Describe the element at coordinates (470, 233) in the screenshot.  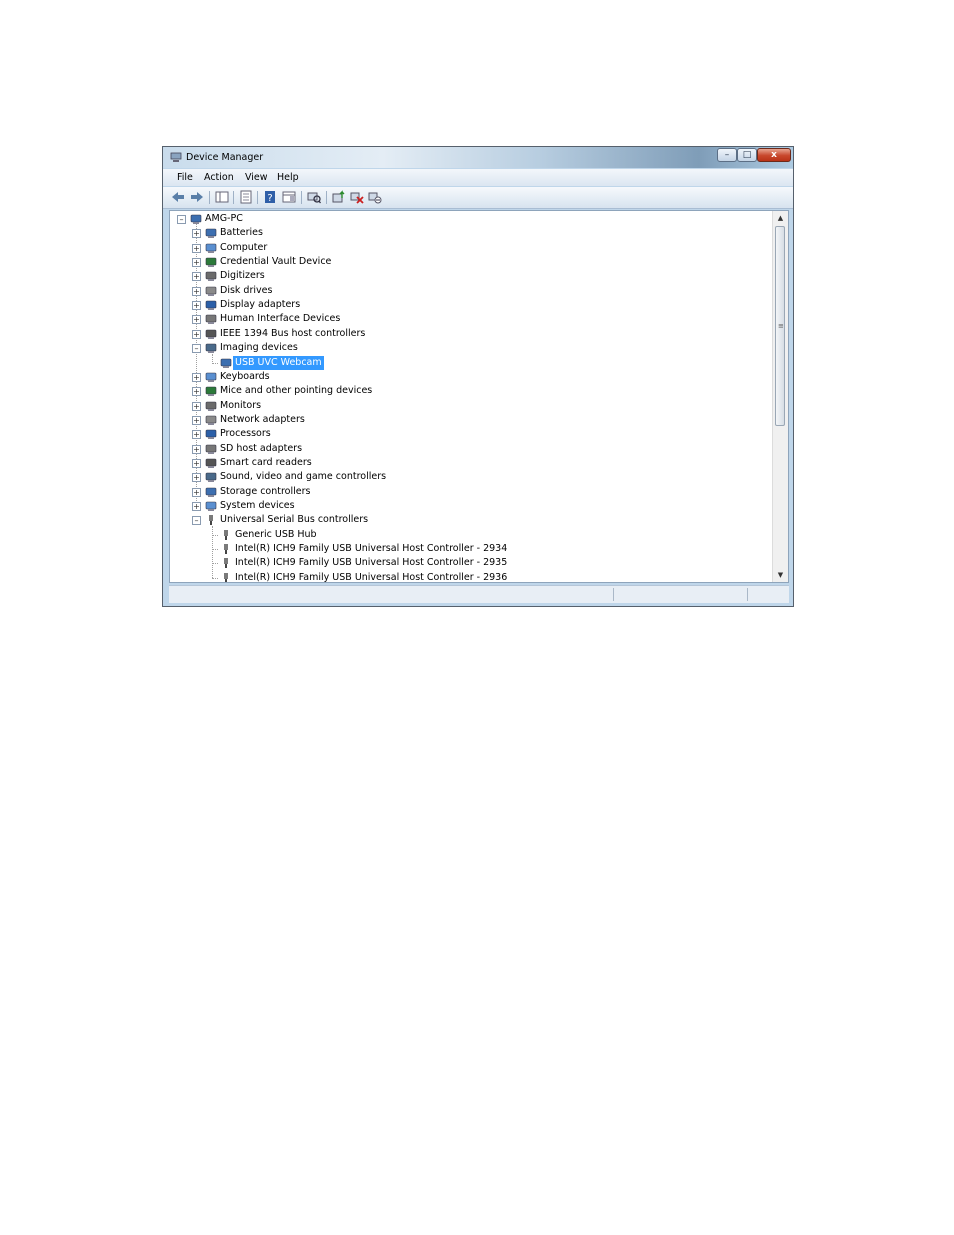
I see `tree-category-node: + Batteries` at that location.